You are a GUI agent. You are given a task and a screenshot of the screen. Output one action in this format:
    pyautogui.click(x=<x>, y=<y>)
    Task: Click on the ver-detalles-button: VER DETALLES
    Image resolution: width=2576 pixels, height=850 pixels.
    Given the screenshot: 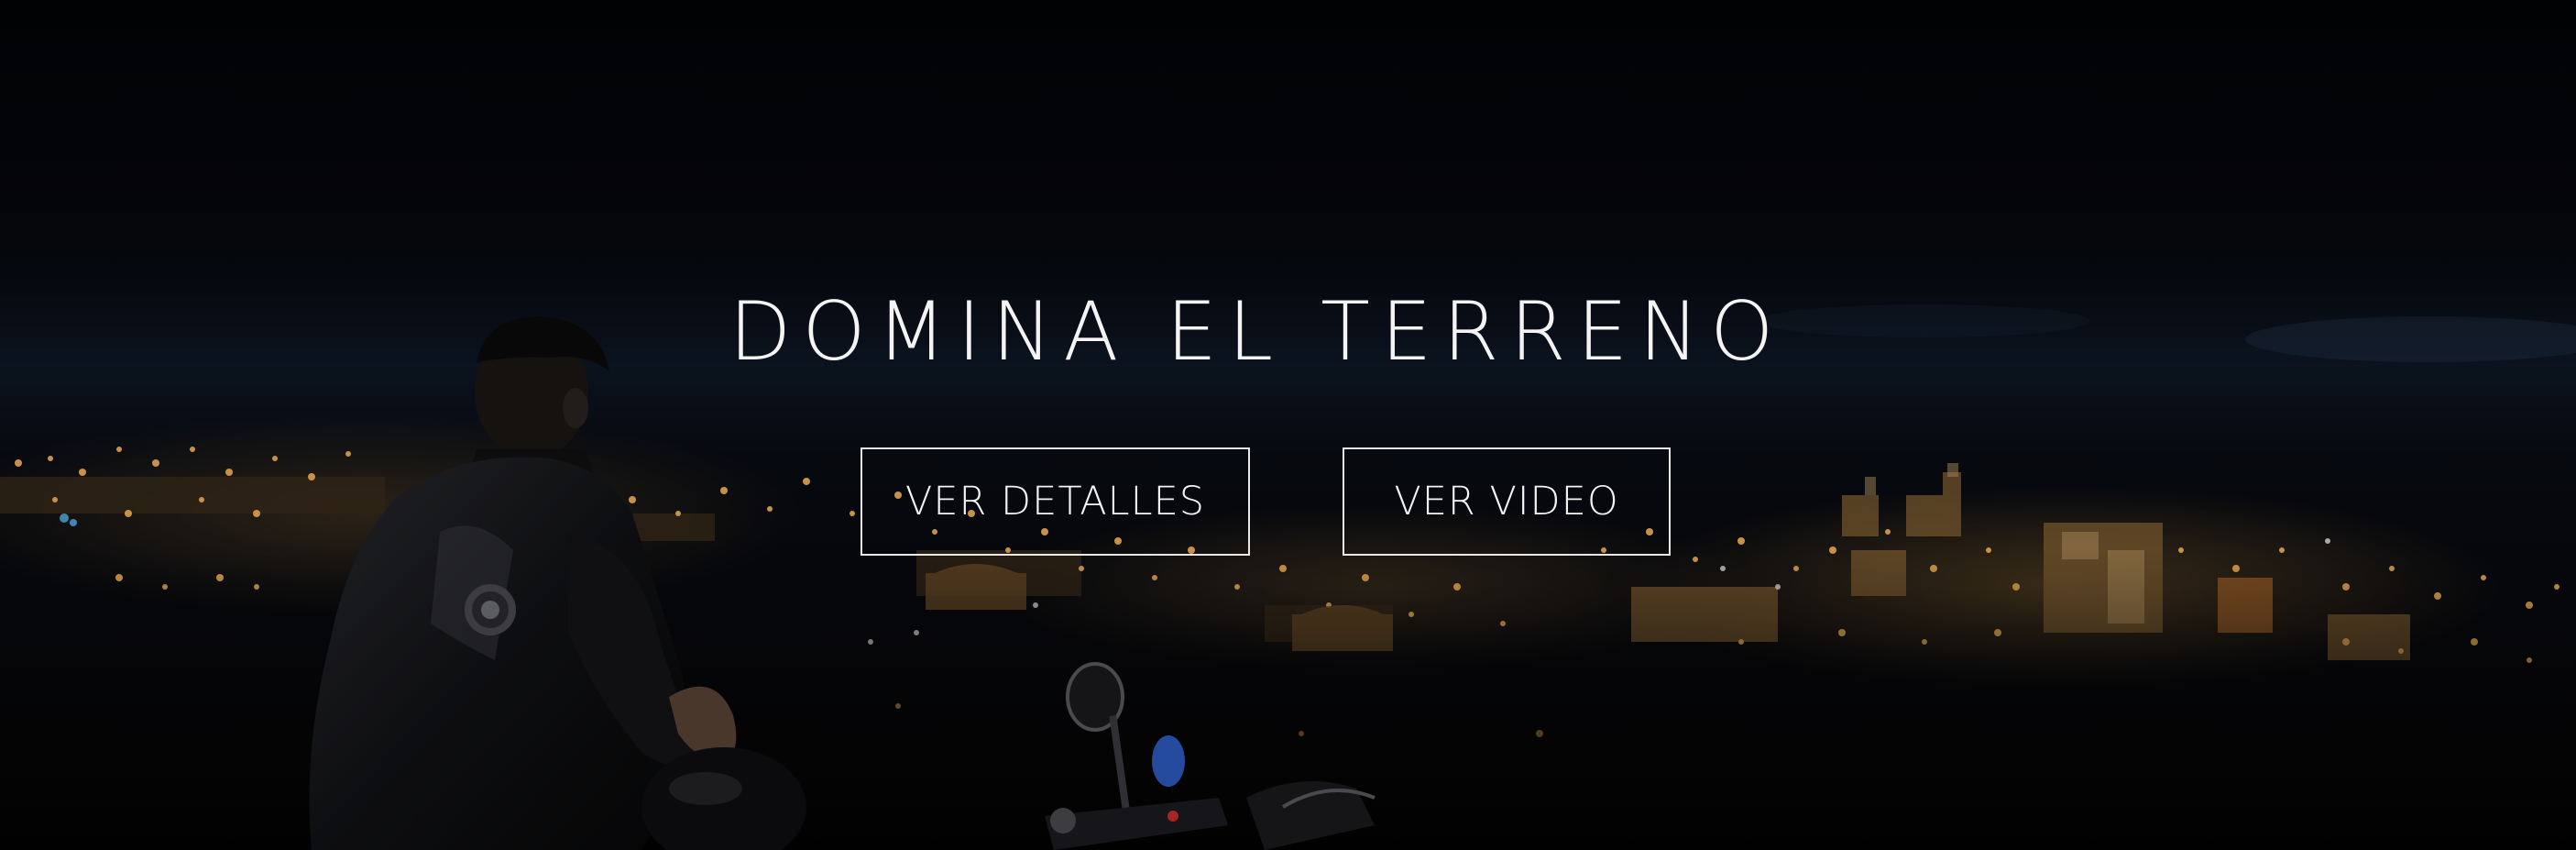 What is the action you would take?
    pyautogui.click(x=1055, y=501)
    